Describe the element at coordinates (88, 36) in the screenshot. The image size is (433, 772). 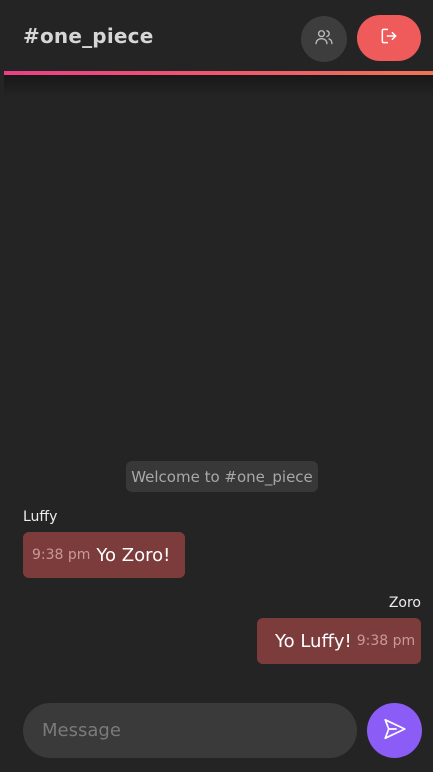
I see `channel-title: #one_piece` at that location.